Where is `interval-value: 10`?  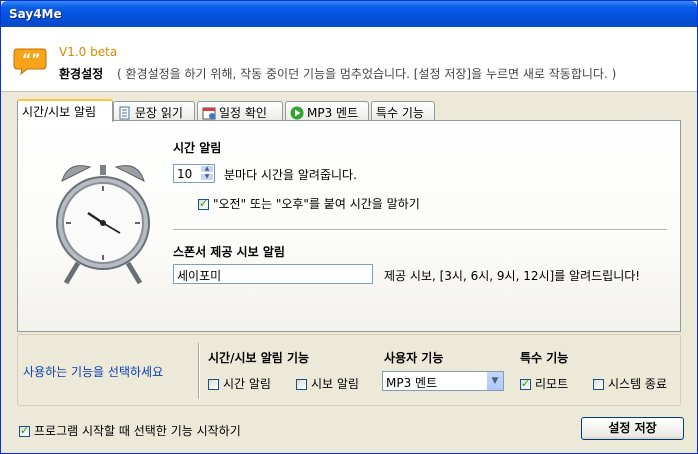 interval-value: 10 is located at coordinates (185, 174).